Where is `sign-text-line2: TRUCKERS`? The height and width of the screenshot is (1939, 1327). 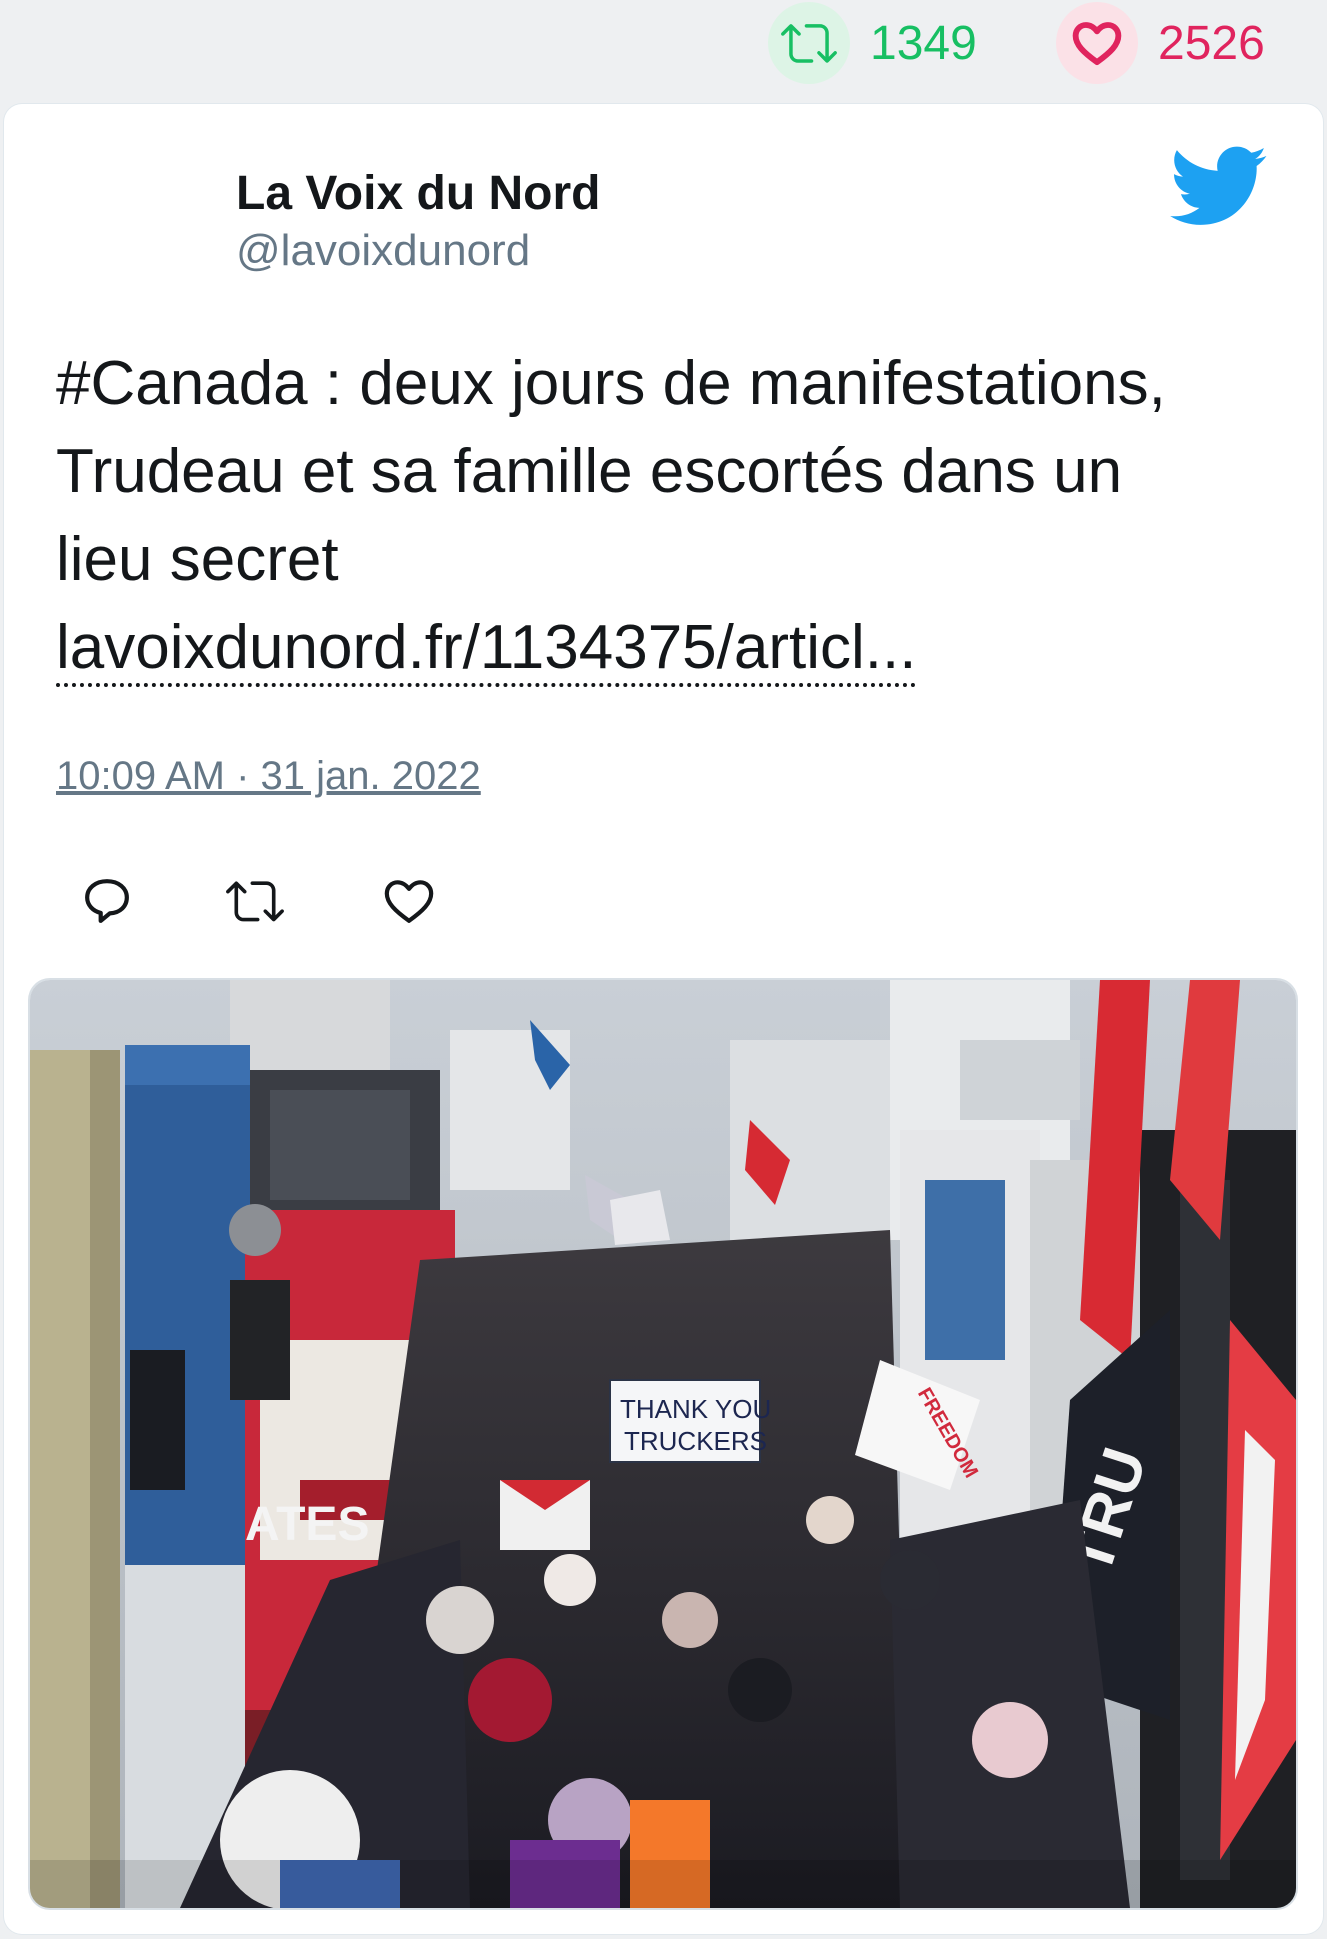 sign-text-line2: TRUCKERS is located at coordinates (695, 1441).